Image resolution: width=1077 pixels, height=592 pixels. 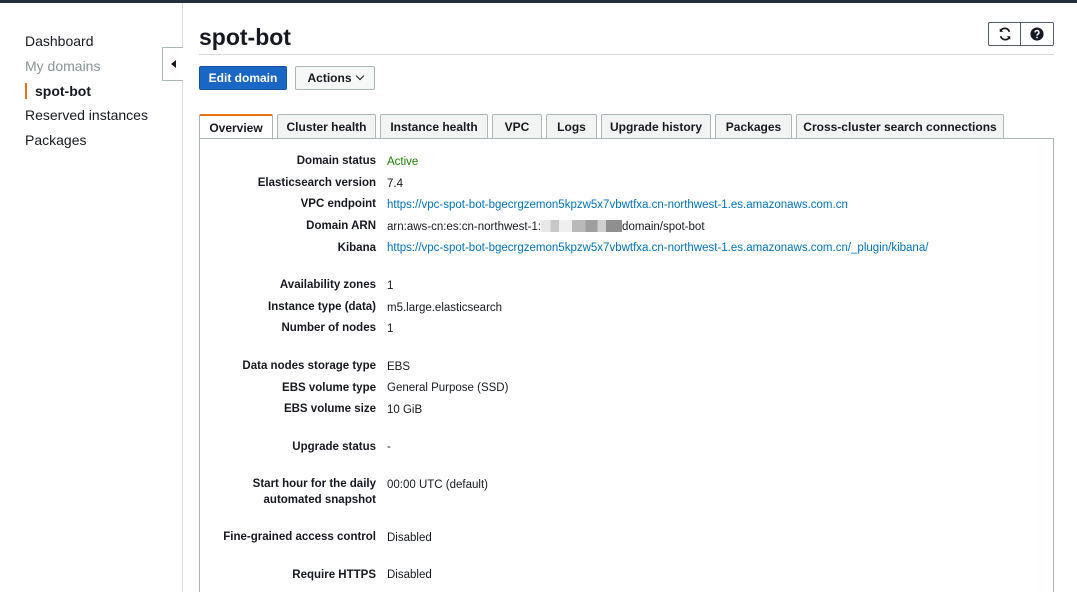 What do you see at coordinates (329, 409) in the screenshot?
I see `ebs-volume-size-label: EBS volume size` at bounding box center [329, 409].